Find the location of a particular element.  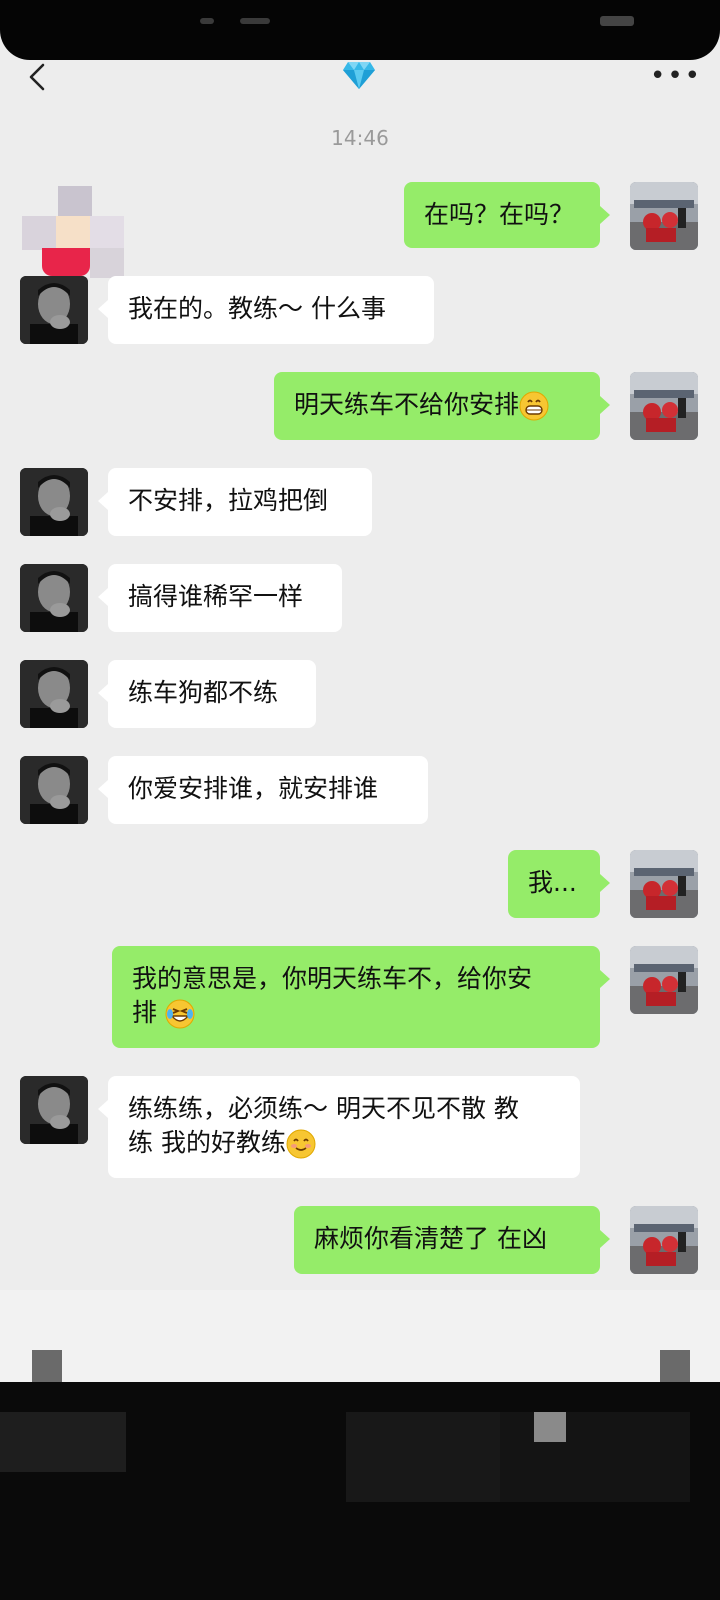

smiling-face-icon is located at coordinates (301, 1144).